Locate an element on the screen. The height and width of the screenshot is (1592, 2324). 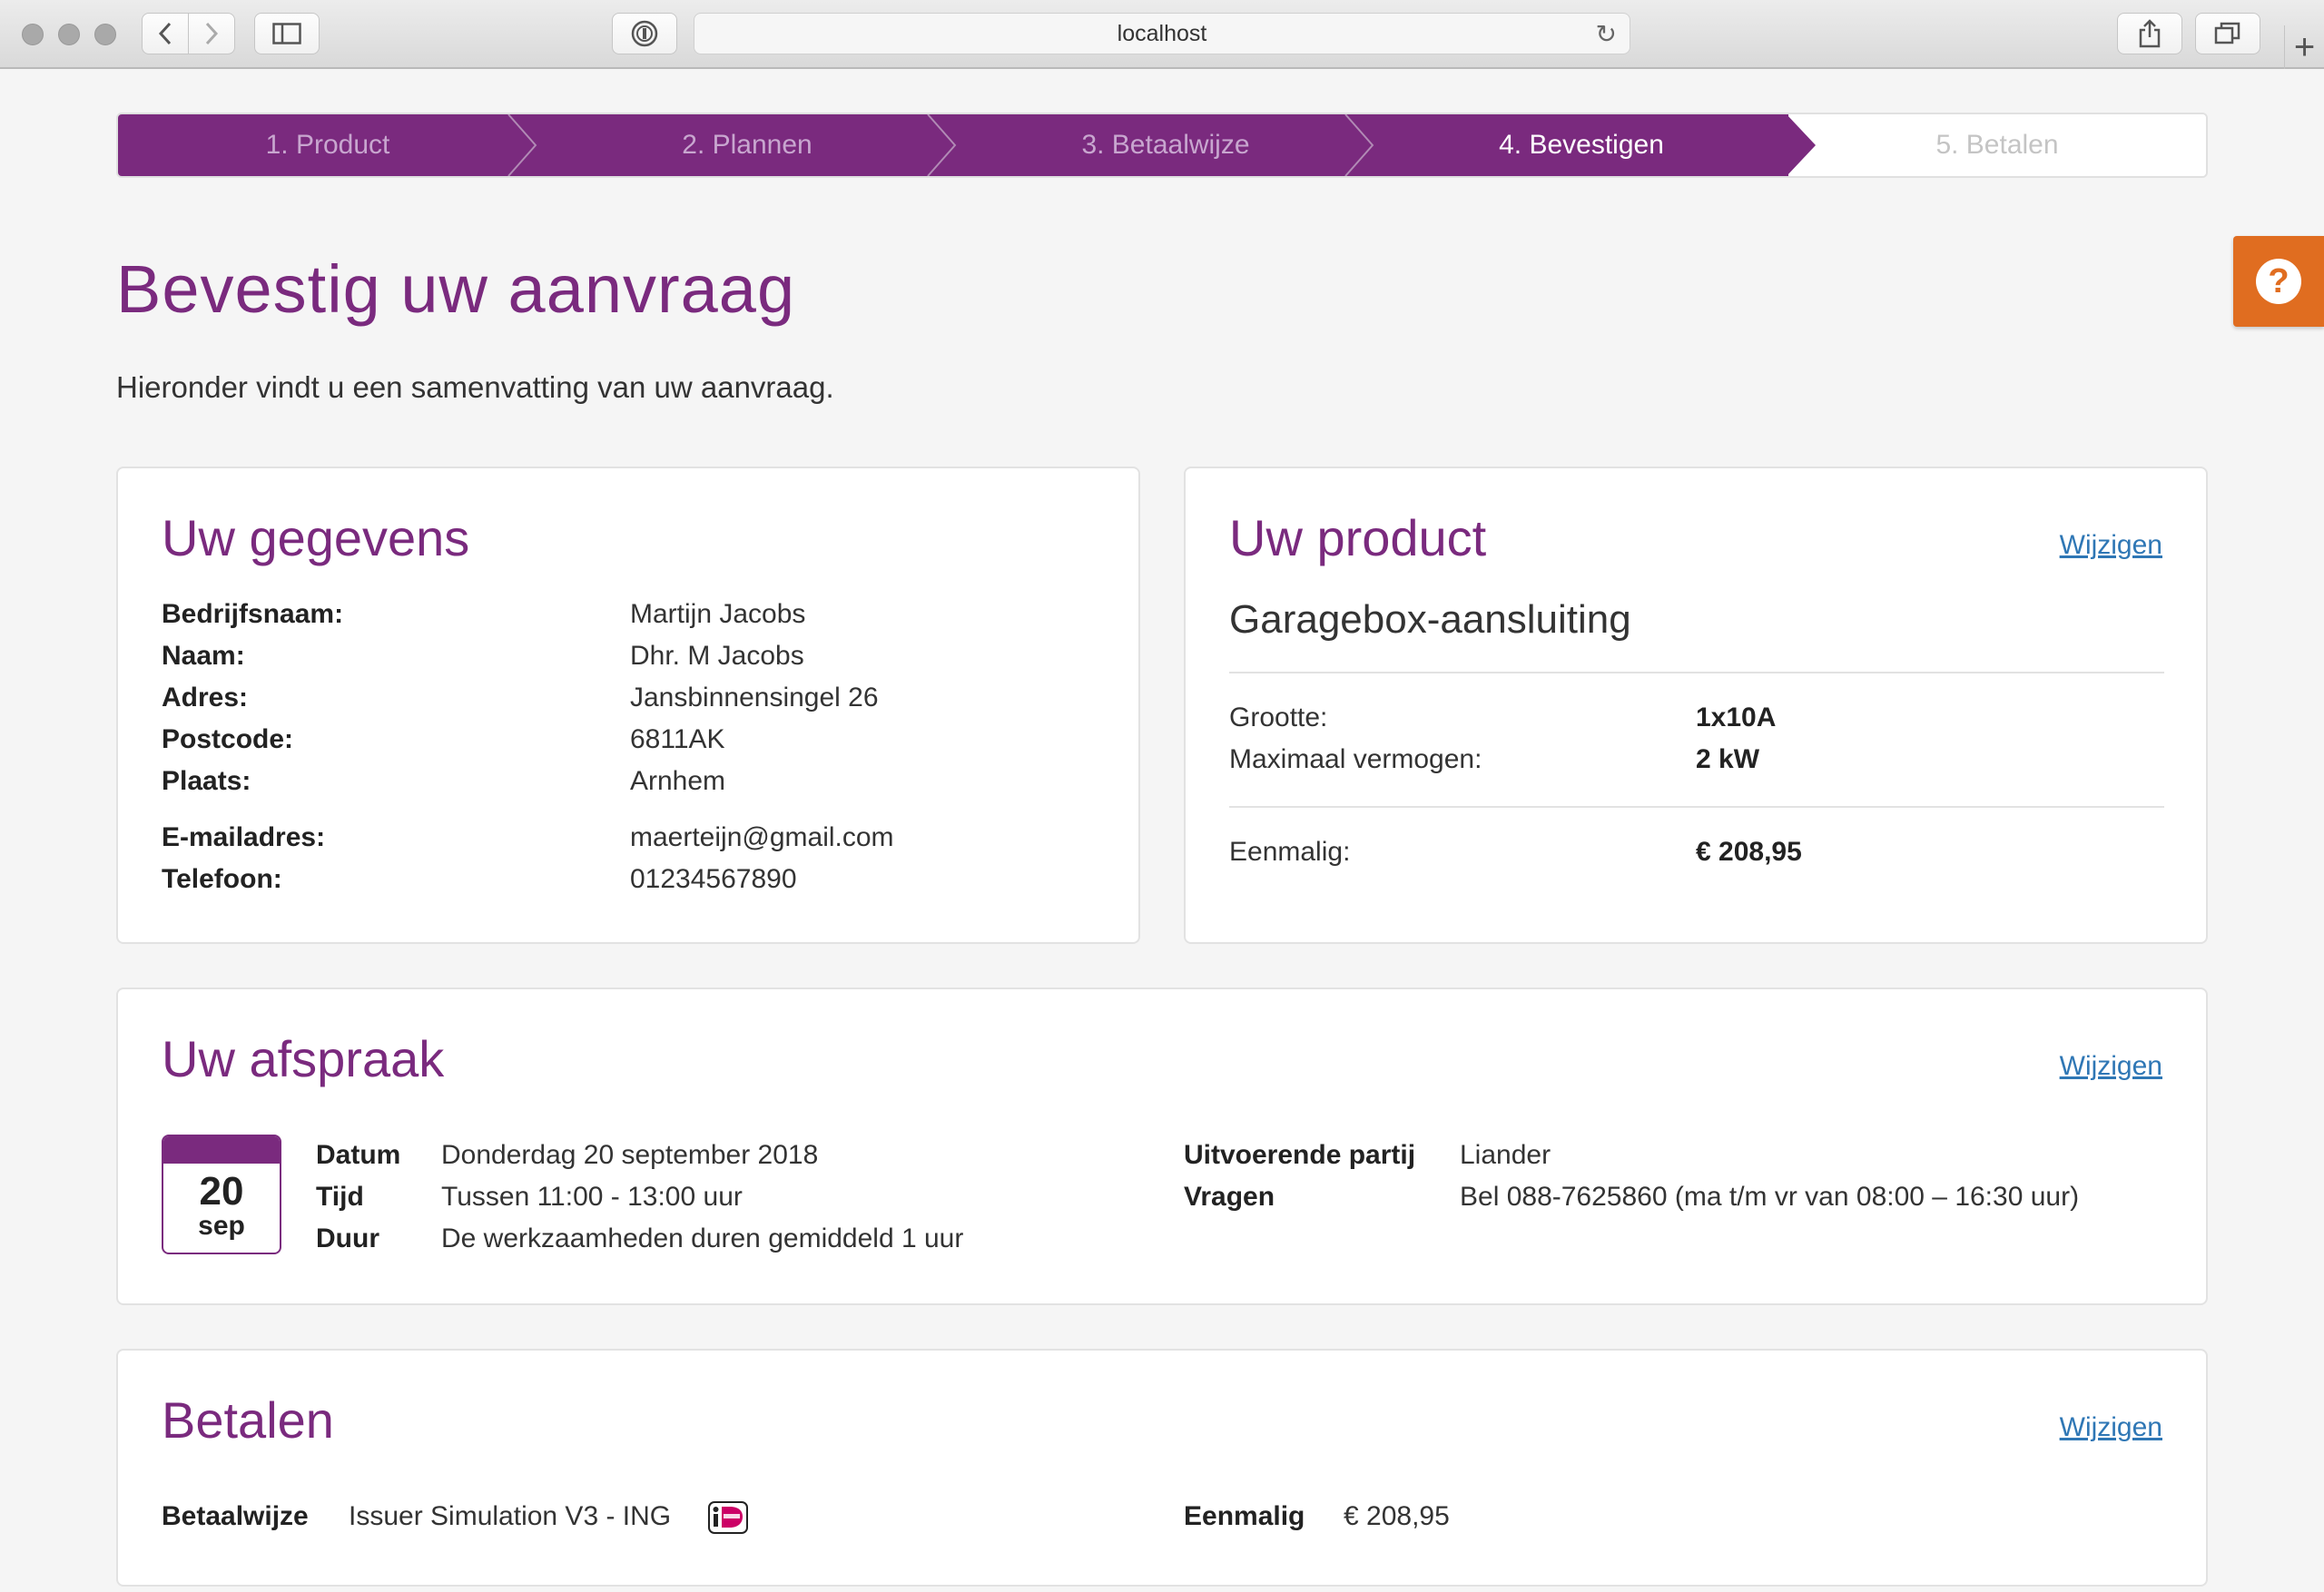
step-label: 3. Betaalwijze is located at coordinates (1165, 145).